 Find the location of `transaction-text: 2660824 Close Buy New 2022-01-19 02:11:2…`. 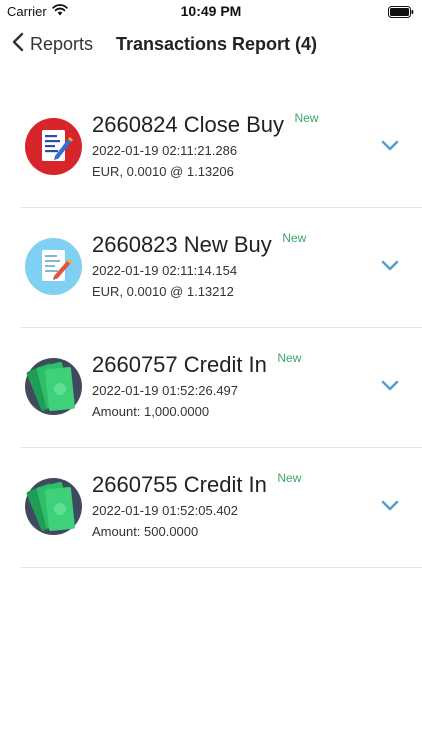

transaction-text: 2660824 Close Buy New 2022-01-19 02:11:2… is located at coordinates (205, 145).